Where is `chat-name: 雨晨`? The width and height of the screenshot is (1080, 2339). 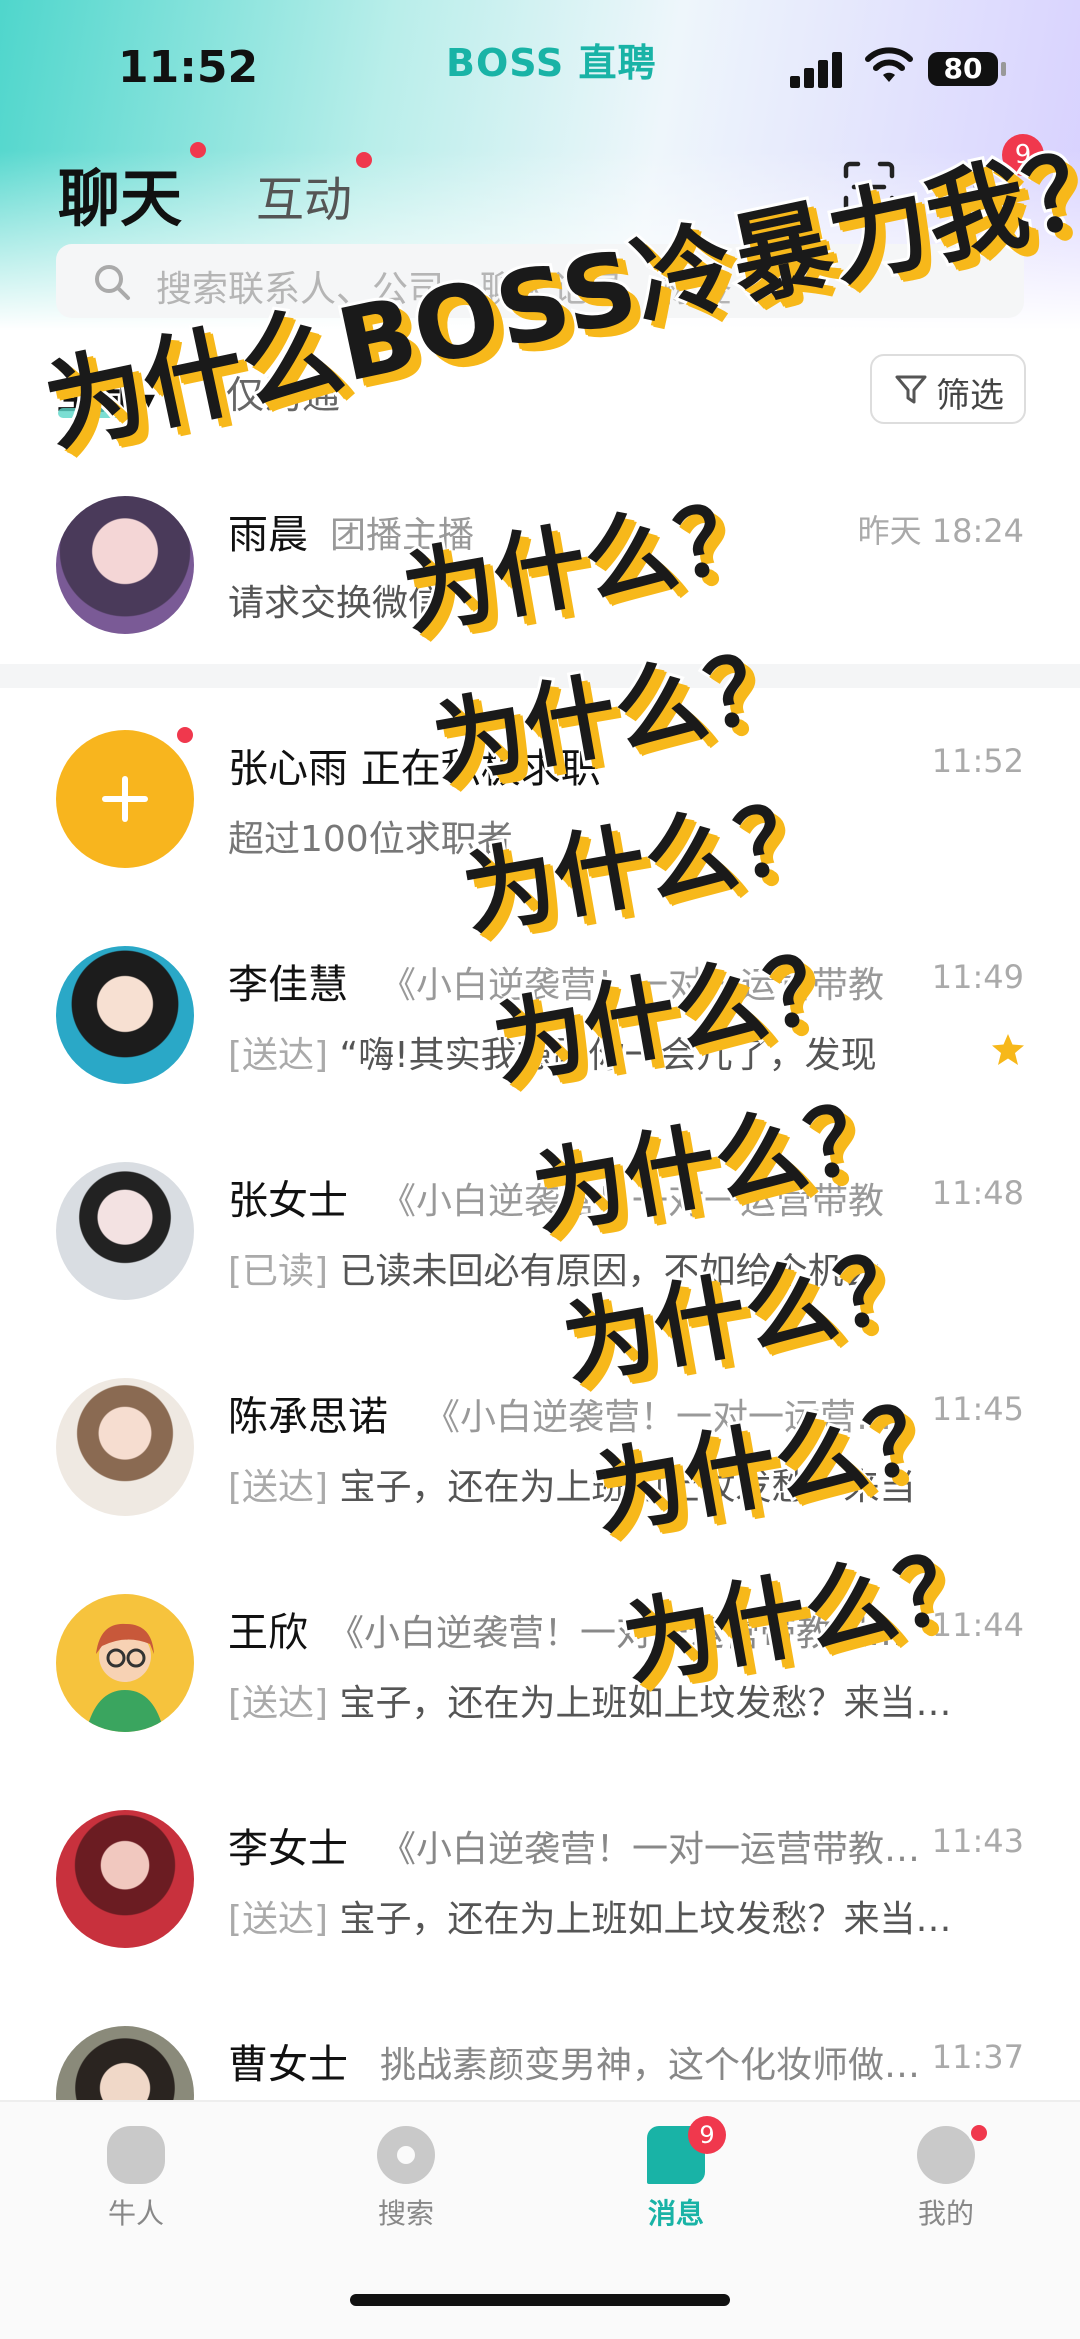 chat-name: 雨晨 is located at coordinates (268, 535).